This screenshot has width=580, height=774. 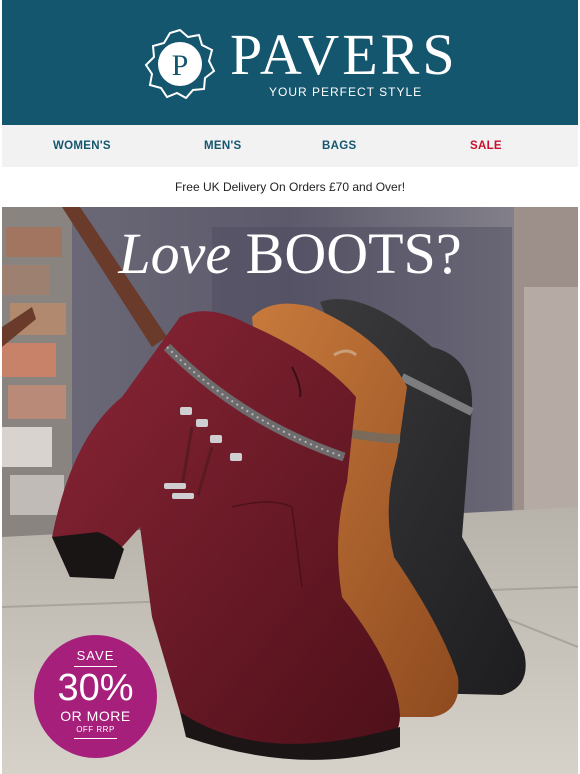 I want to click on badge-or-more: OR MORE, so click(x=95, y=716).